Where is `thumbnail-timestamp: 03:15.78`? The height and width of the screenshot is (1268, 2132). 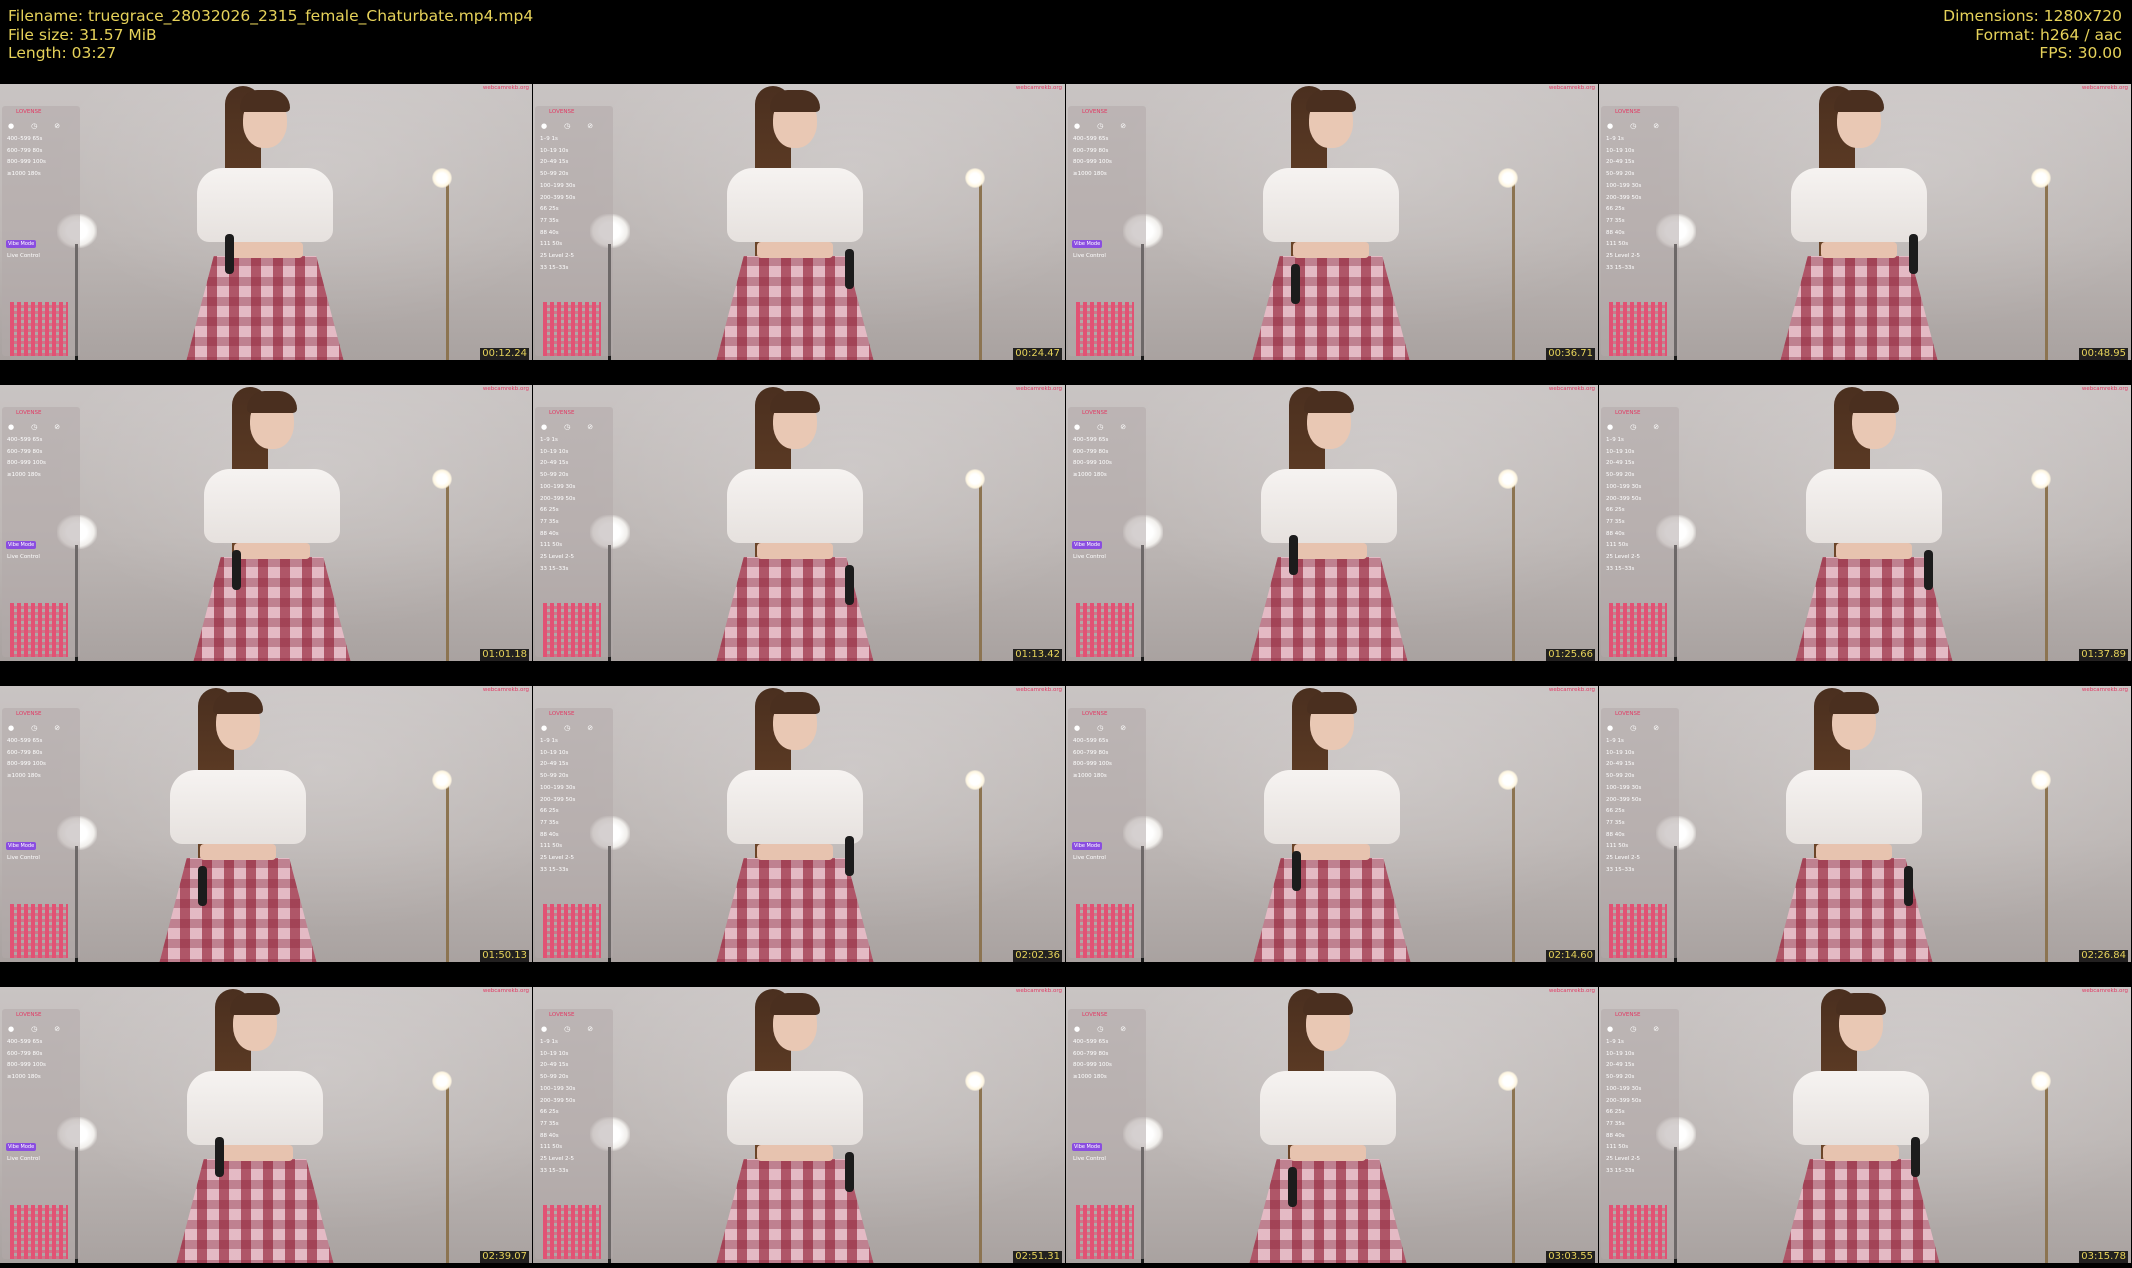
thumbnail-timestamp: 03:15.78 is located at coordinates (2103, 1257).